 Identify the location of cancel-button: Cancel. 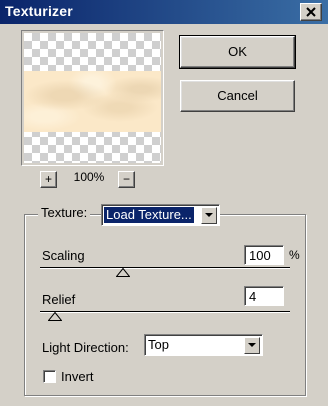
(237, 96).